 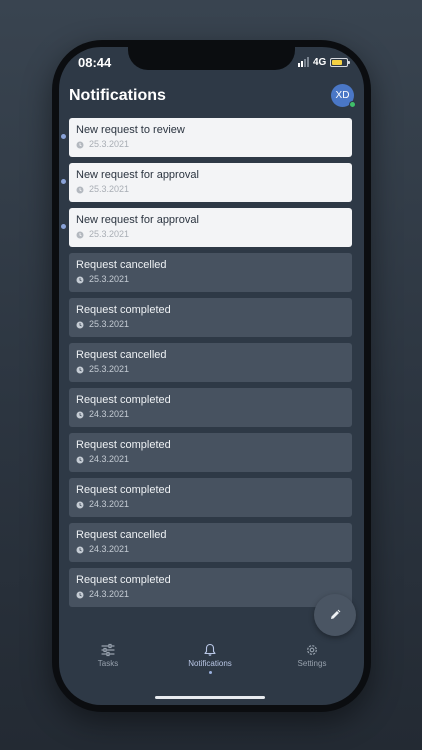 I want to click on online-status-dot, so click(x=352, y=104).